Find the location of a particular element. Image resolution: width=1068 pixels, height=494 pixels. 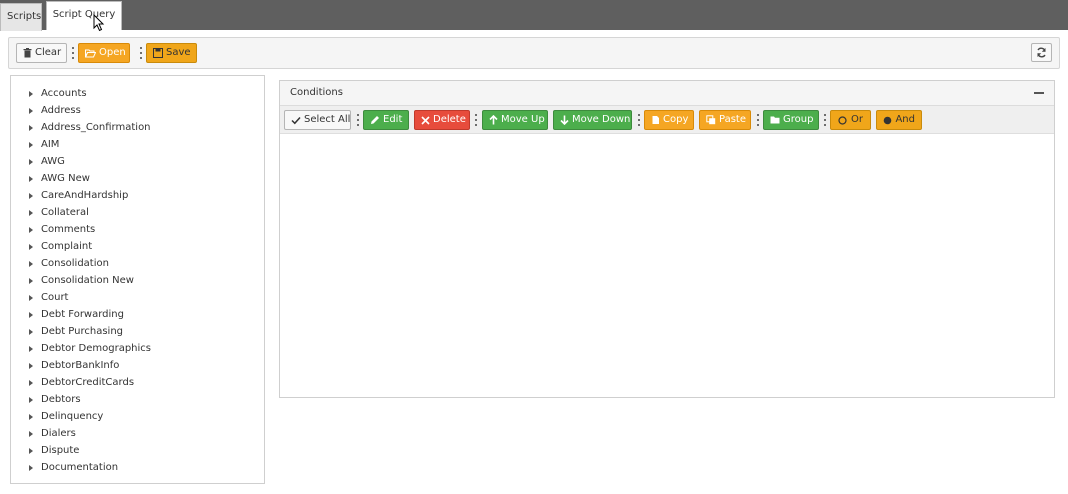

circle-outline-icon is located at coordinates (842, 120).